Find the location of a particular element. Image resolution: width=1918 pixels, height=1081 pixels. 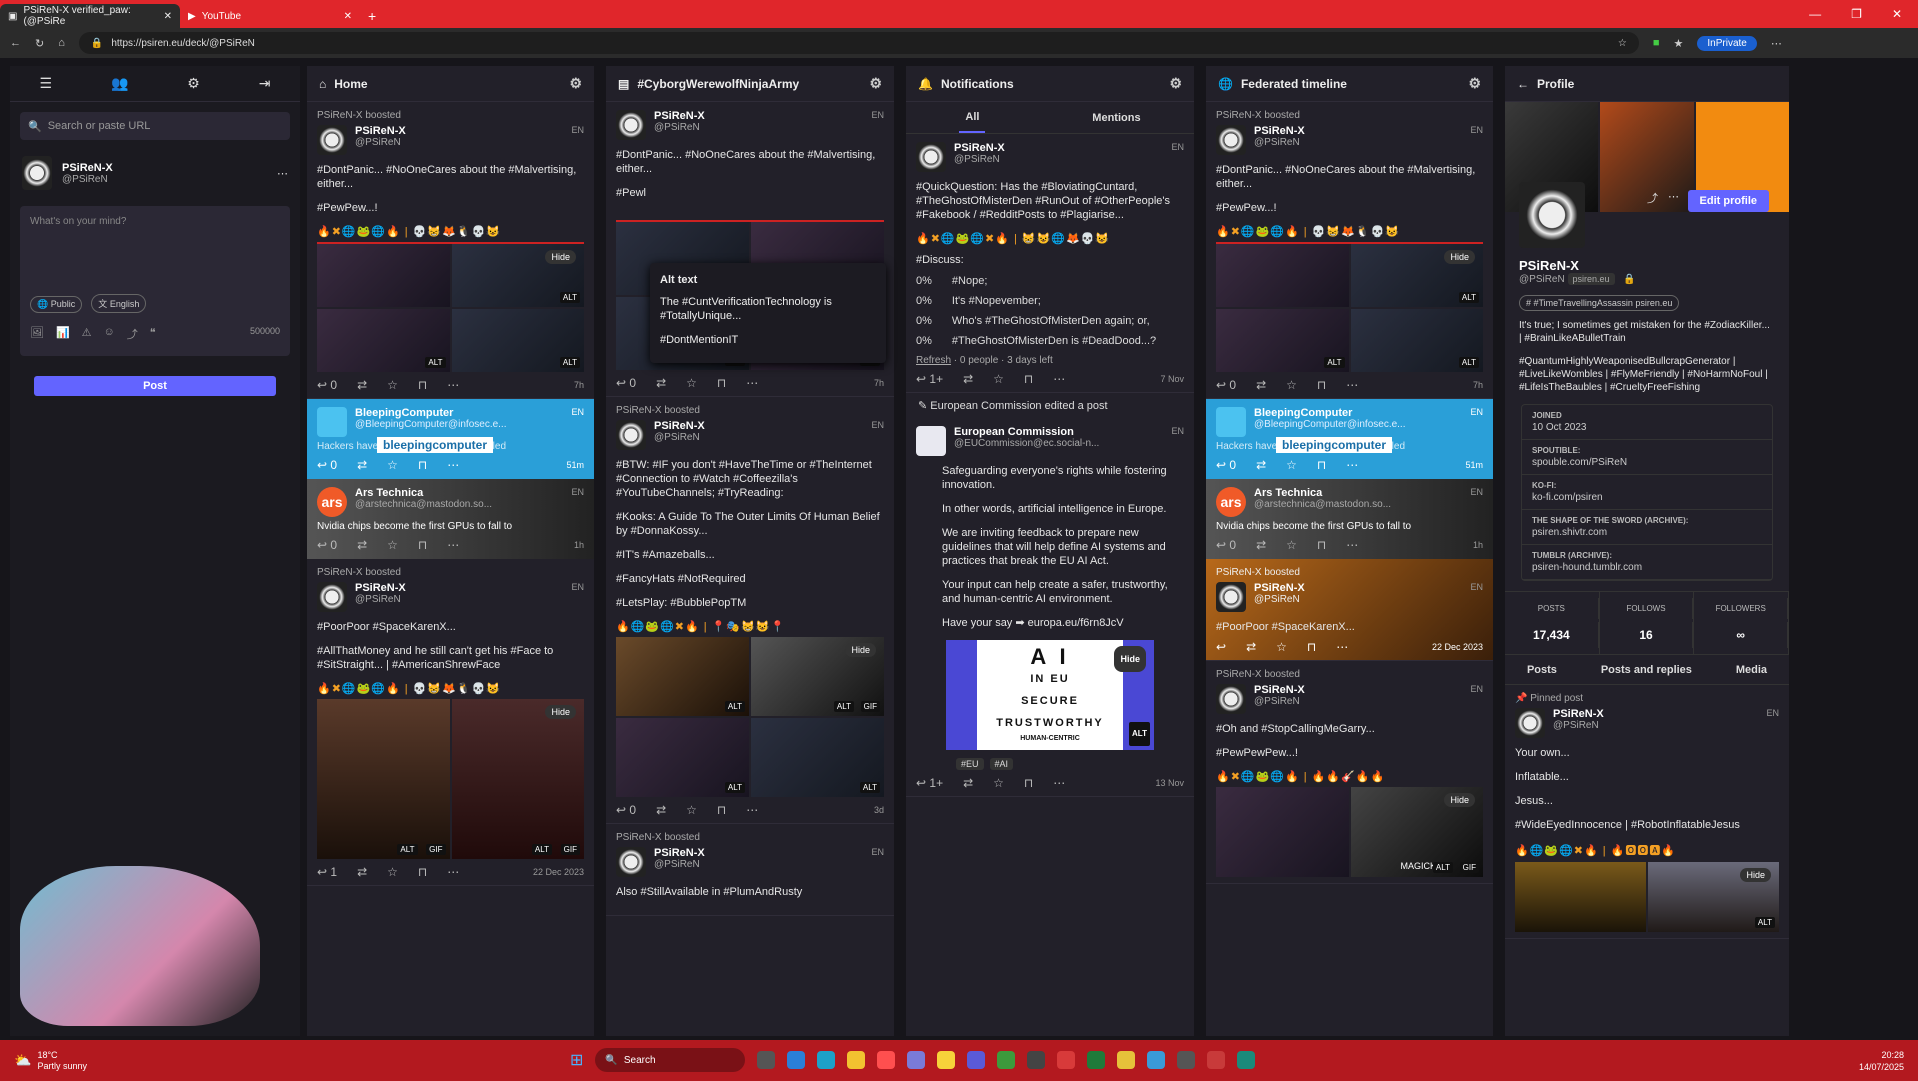

tab-all: All is located at coordinates (972, 118).